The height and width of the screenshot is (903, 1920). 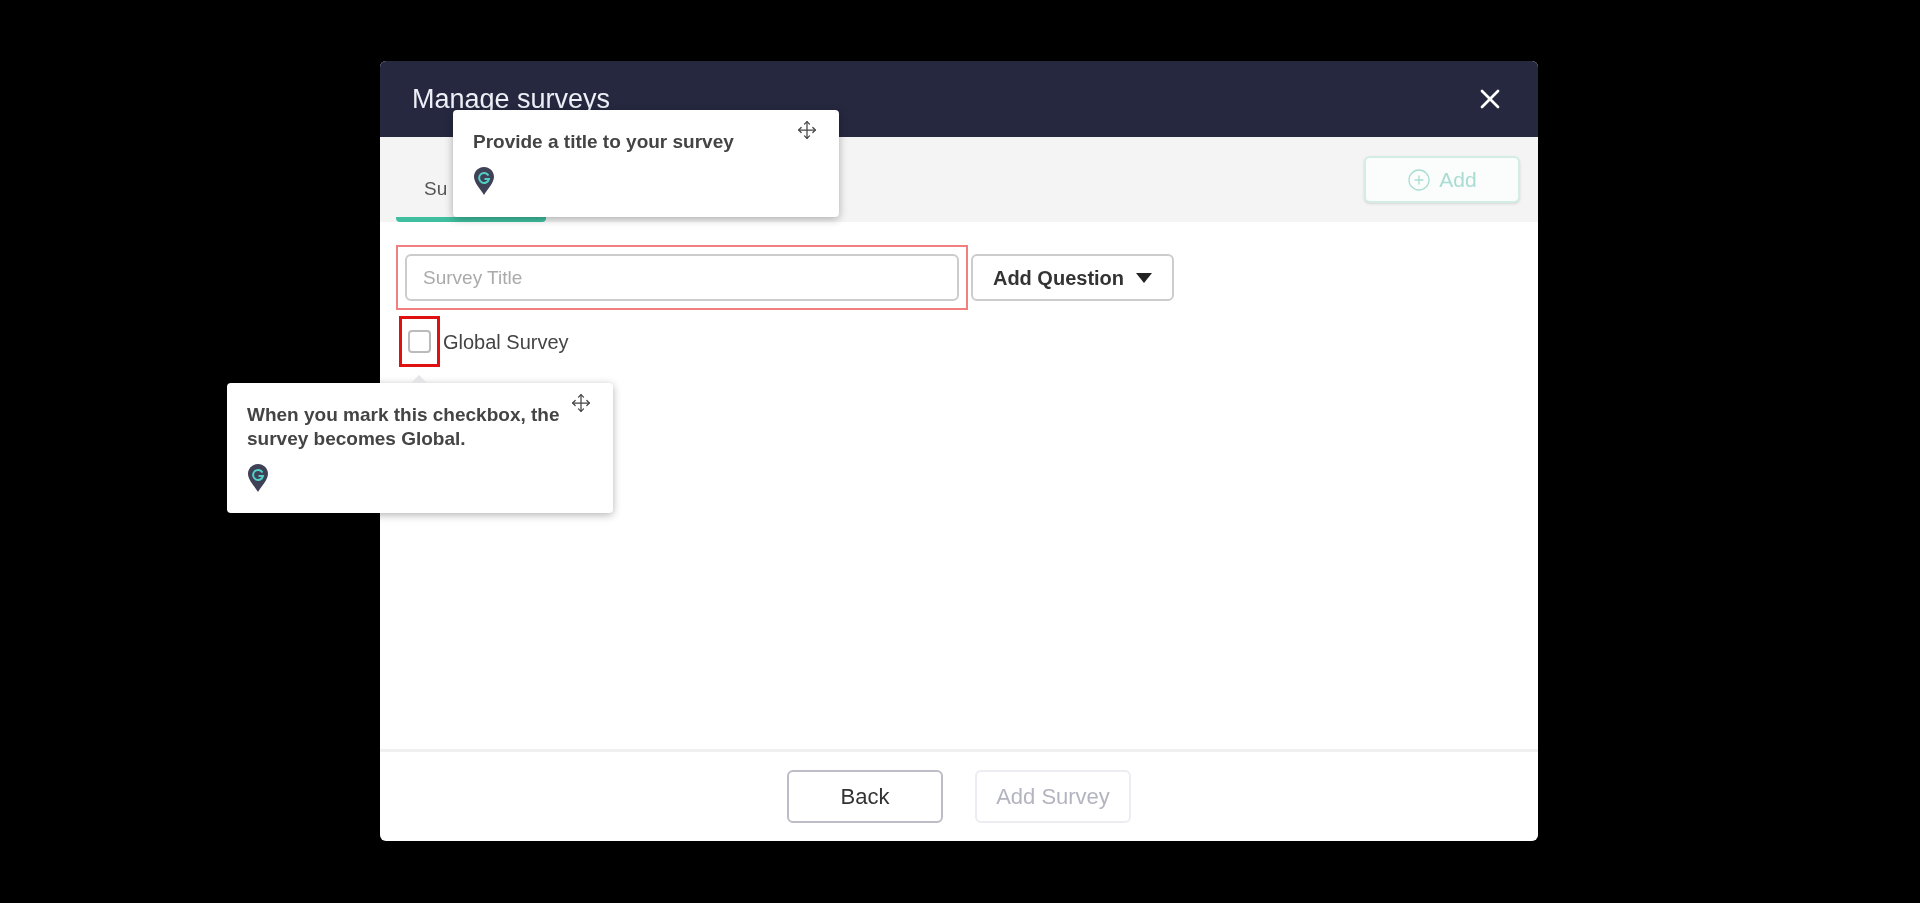 What do you see at coordinates (404, 427) in the screenshot?
I see `tooltip-text: When you mark this checkbox, the survey becomes Global.` at bounding box center [404, 427].